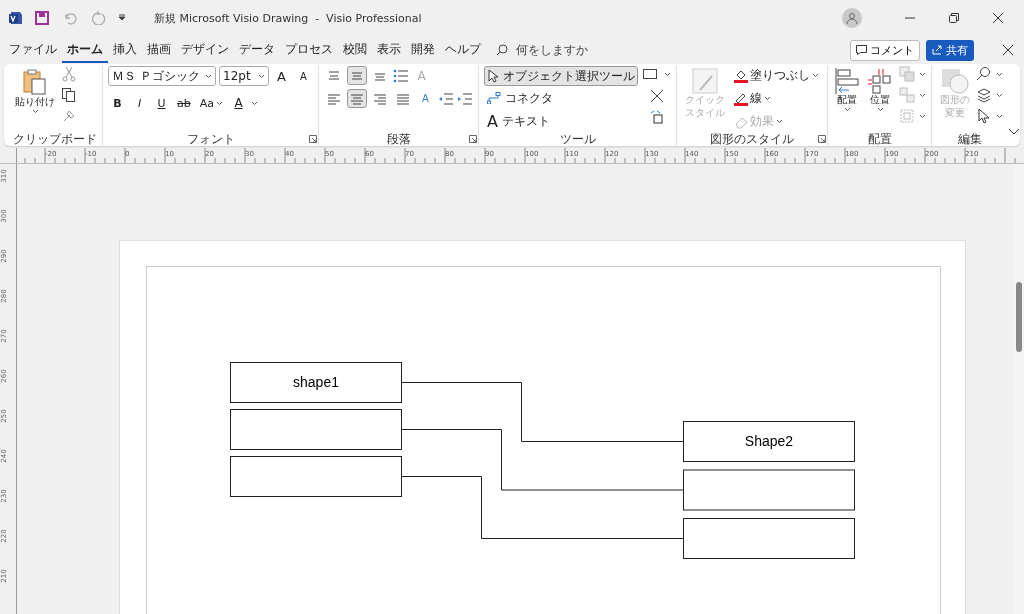 The image size is (1024, 614). I want to click on tool-button: コネクタ, so click(520, 98).